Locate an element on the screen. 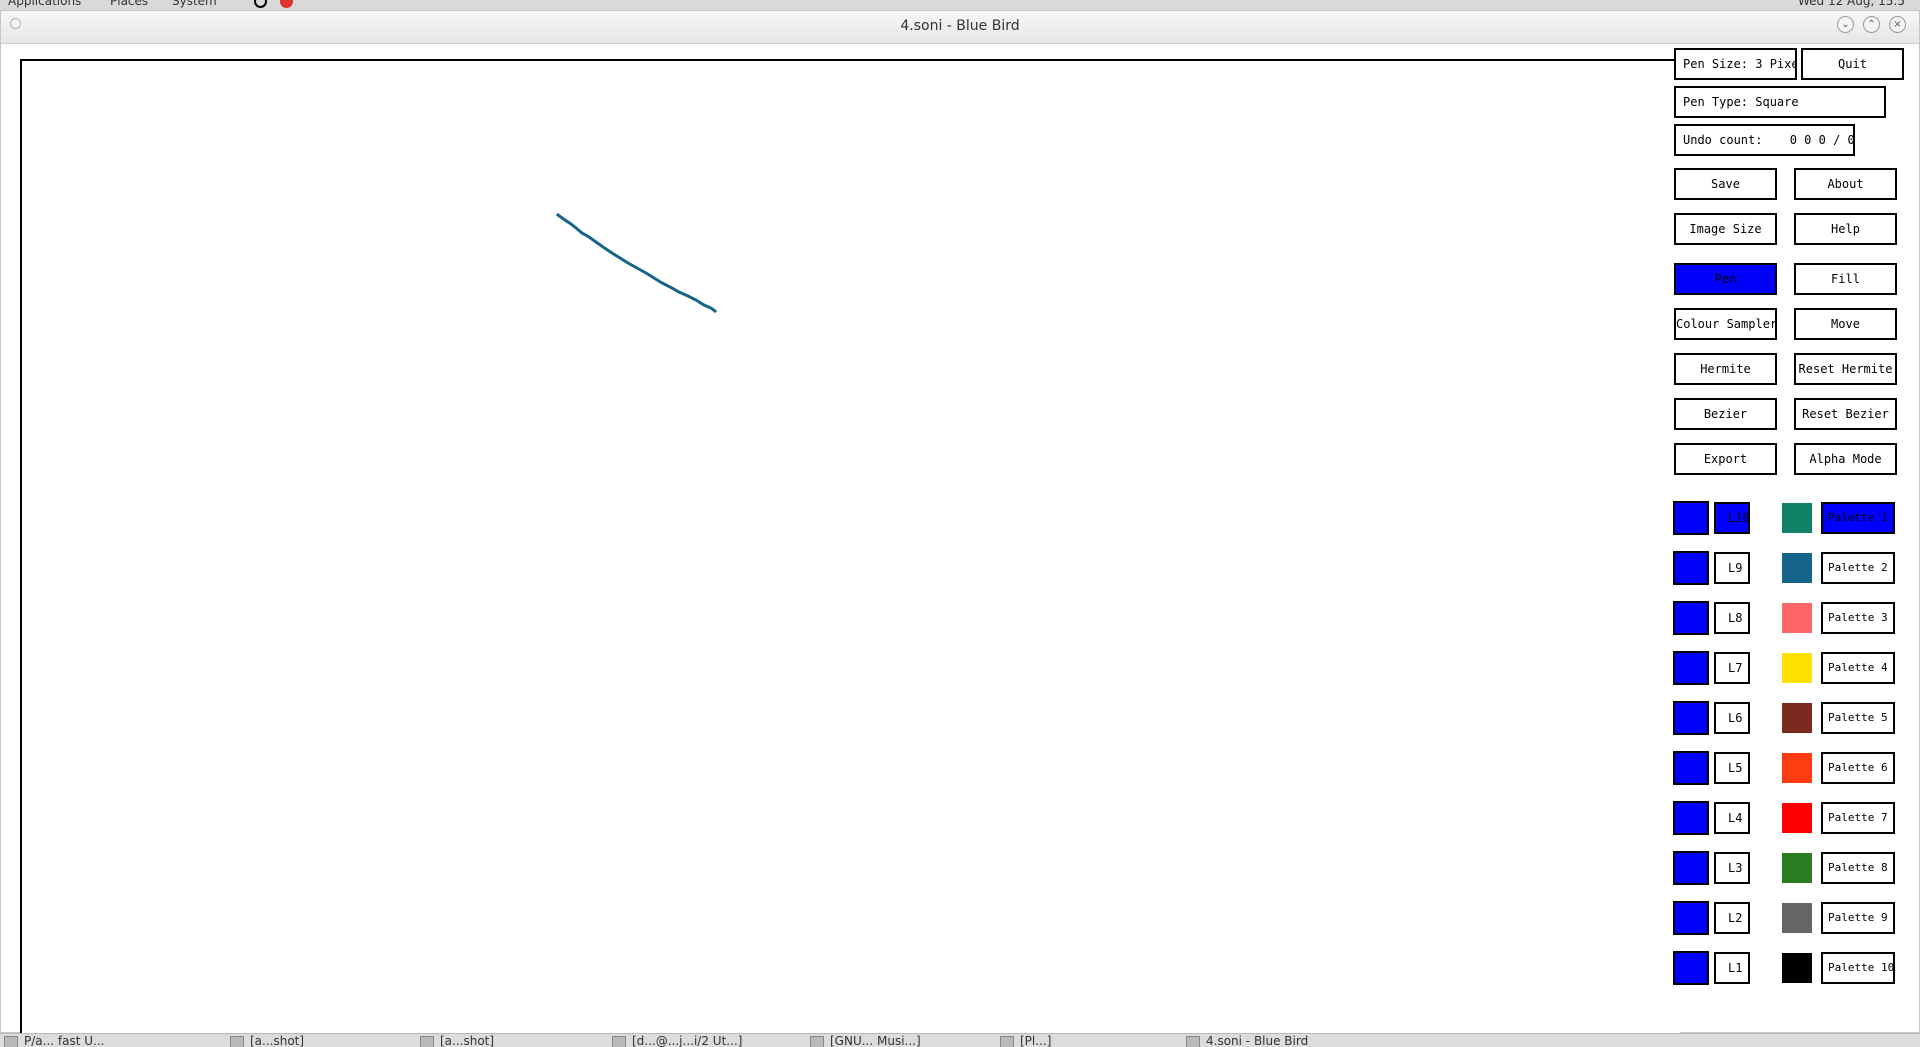 Image resolution: width=1920 pixels, height=1047 pixels. window-title: 4.soni - Blue Bird is located at coordinates (960, 26).